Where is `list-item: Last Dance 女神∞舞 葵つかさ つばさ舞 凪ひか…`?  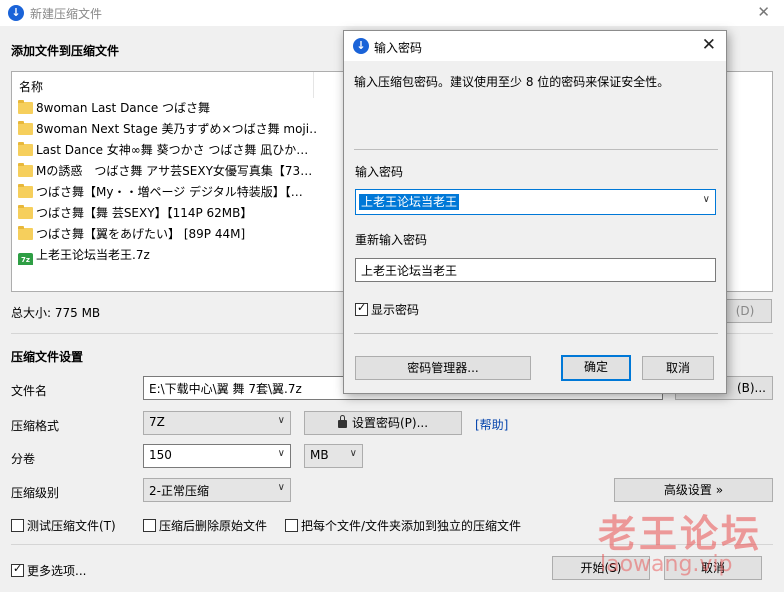
list-item: Last Dance 女神∞舞 葵つかさ つばさ舞 凪ひか… is located at coordinates (168, 150).